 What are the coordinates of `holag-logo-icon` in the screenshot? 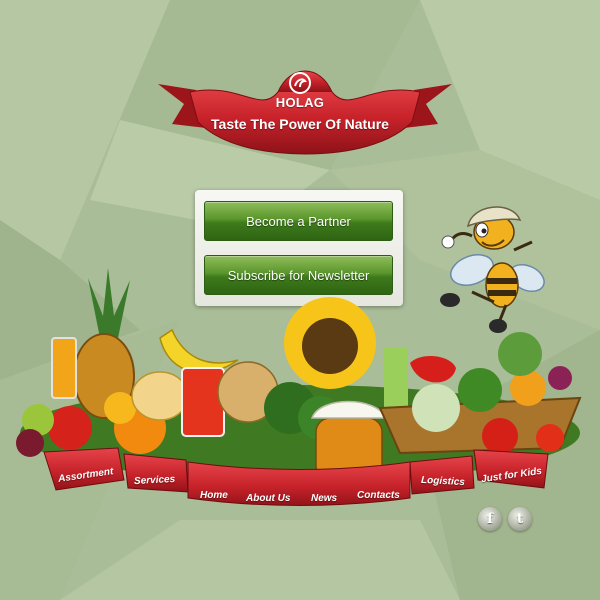 It's located at (300, 83).